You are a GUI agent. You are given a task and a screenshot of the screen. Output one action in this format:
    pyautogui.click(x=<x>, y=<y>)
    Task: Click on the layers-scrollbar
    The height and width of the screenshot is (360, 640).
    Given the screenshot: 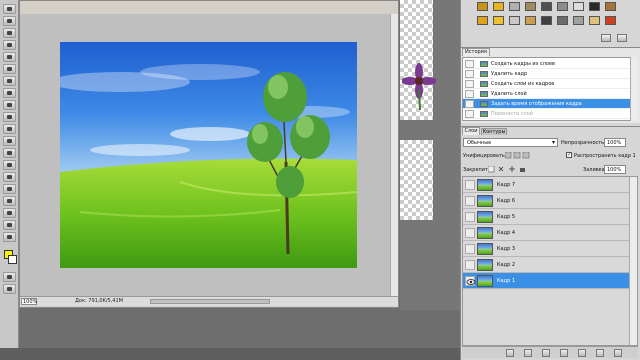 What is the action you would take?
    pyautogui.click(x=633, y=261)
    